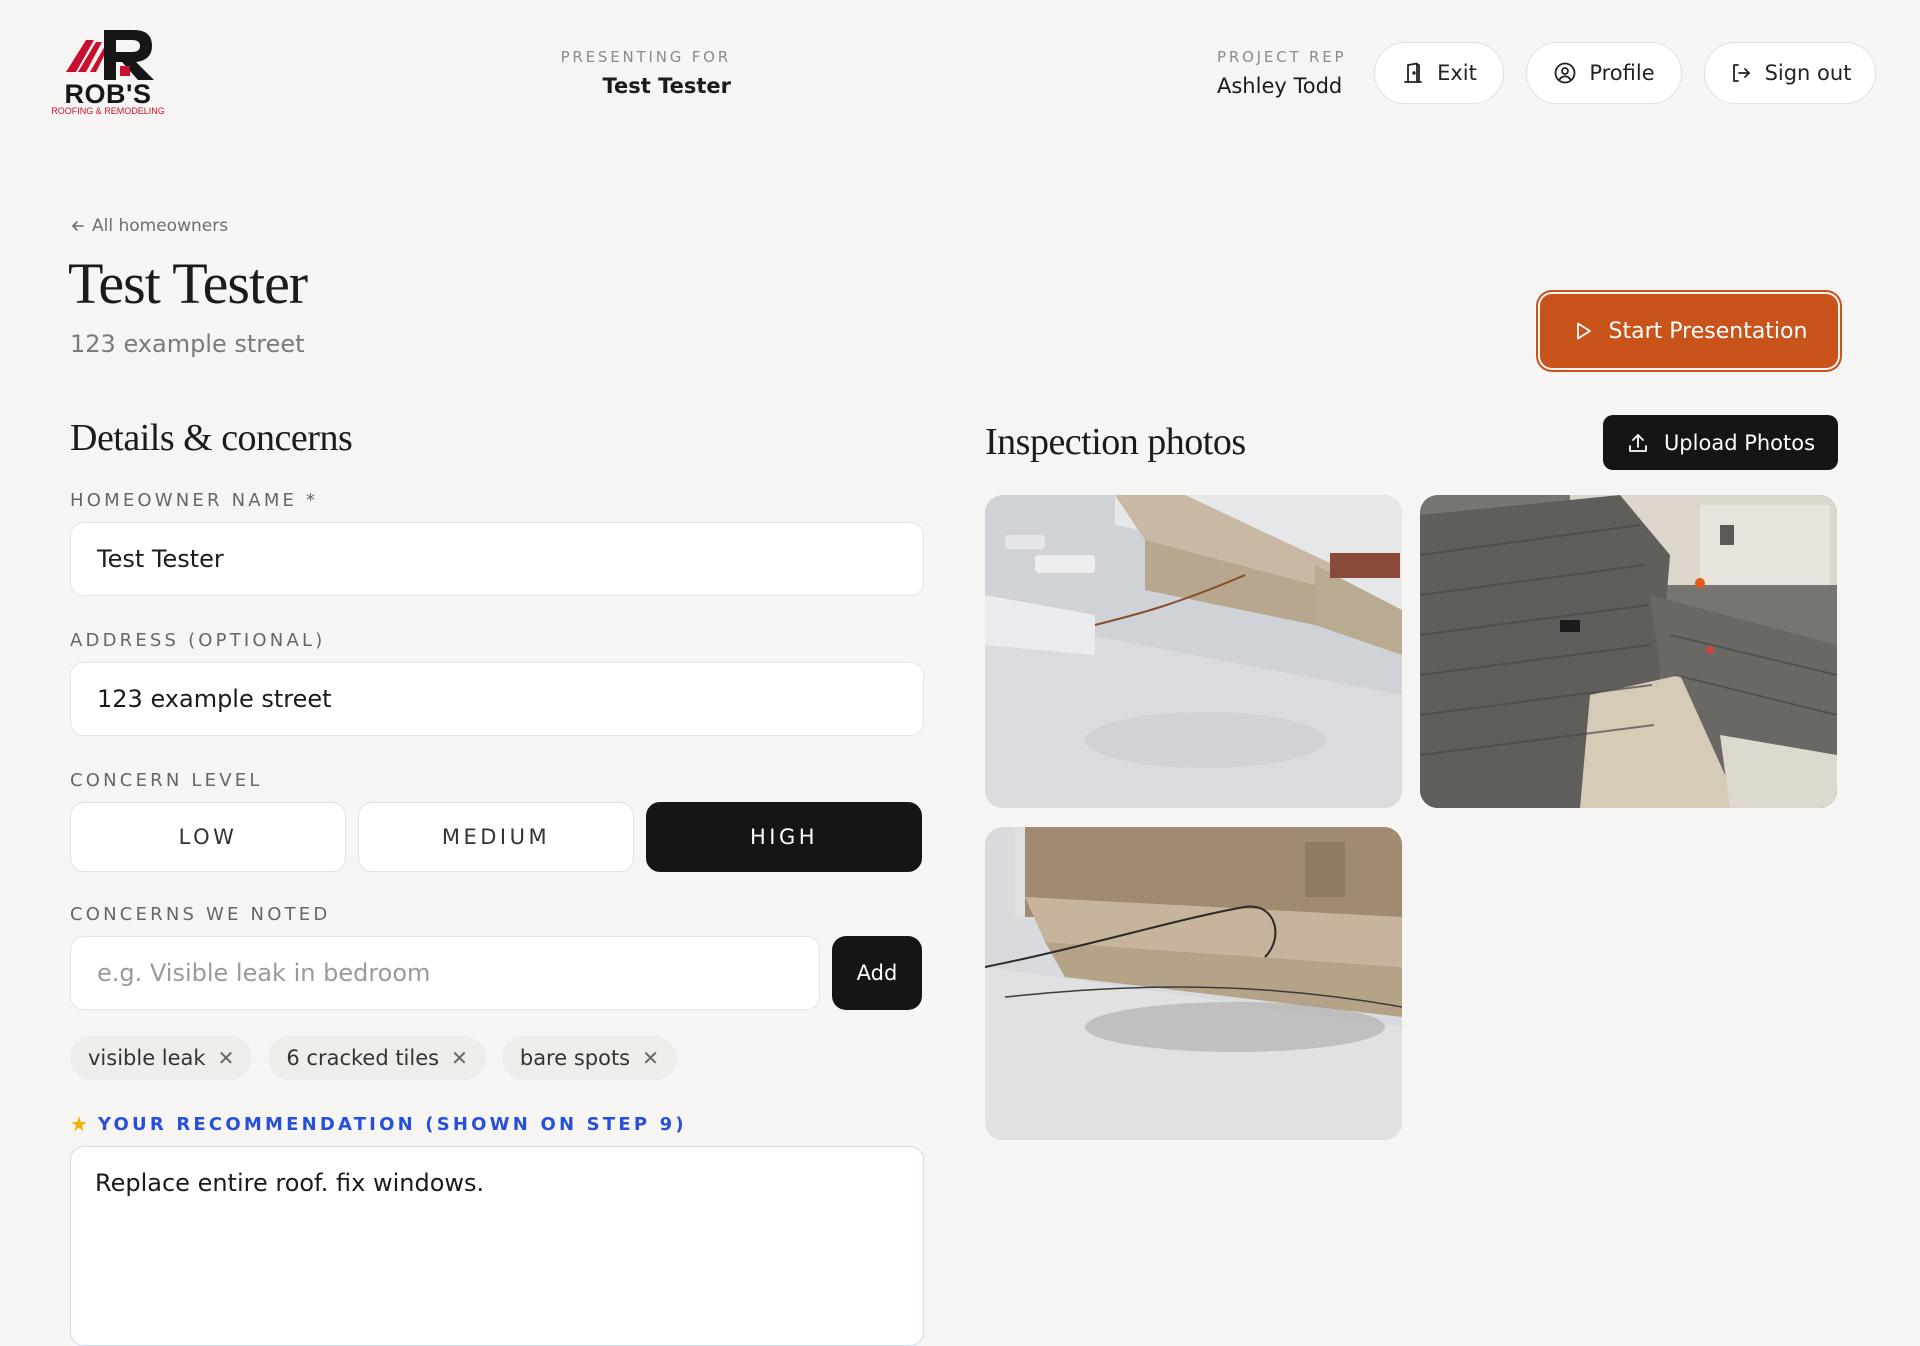  I want to click on concern-tag: 6 cracked tiles ✕, so click(377, 1058).